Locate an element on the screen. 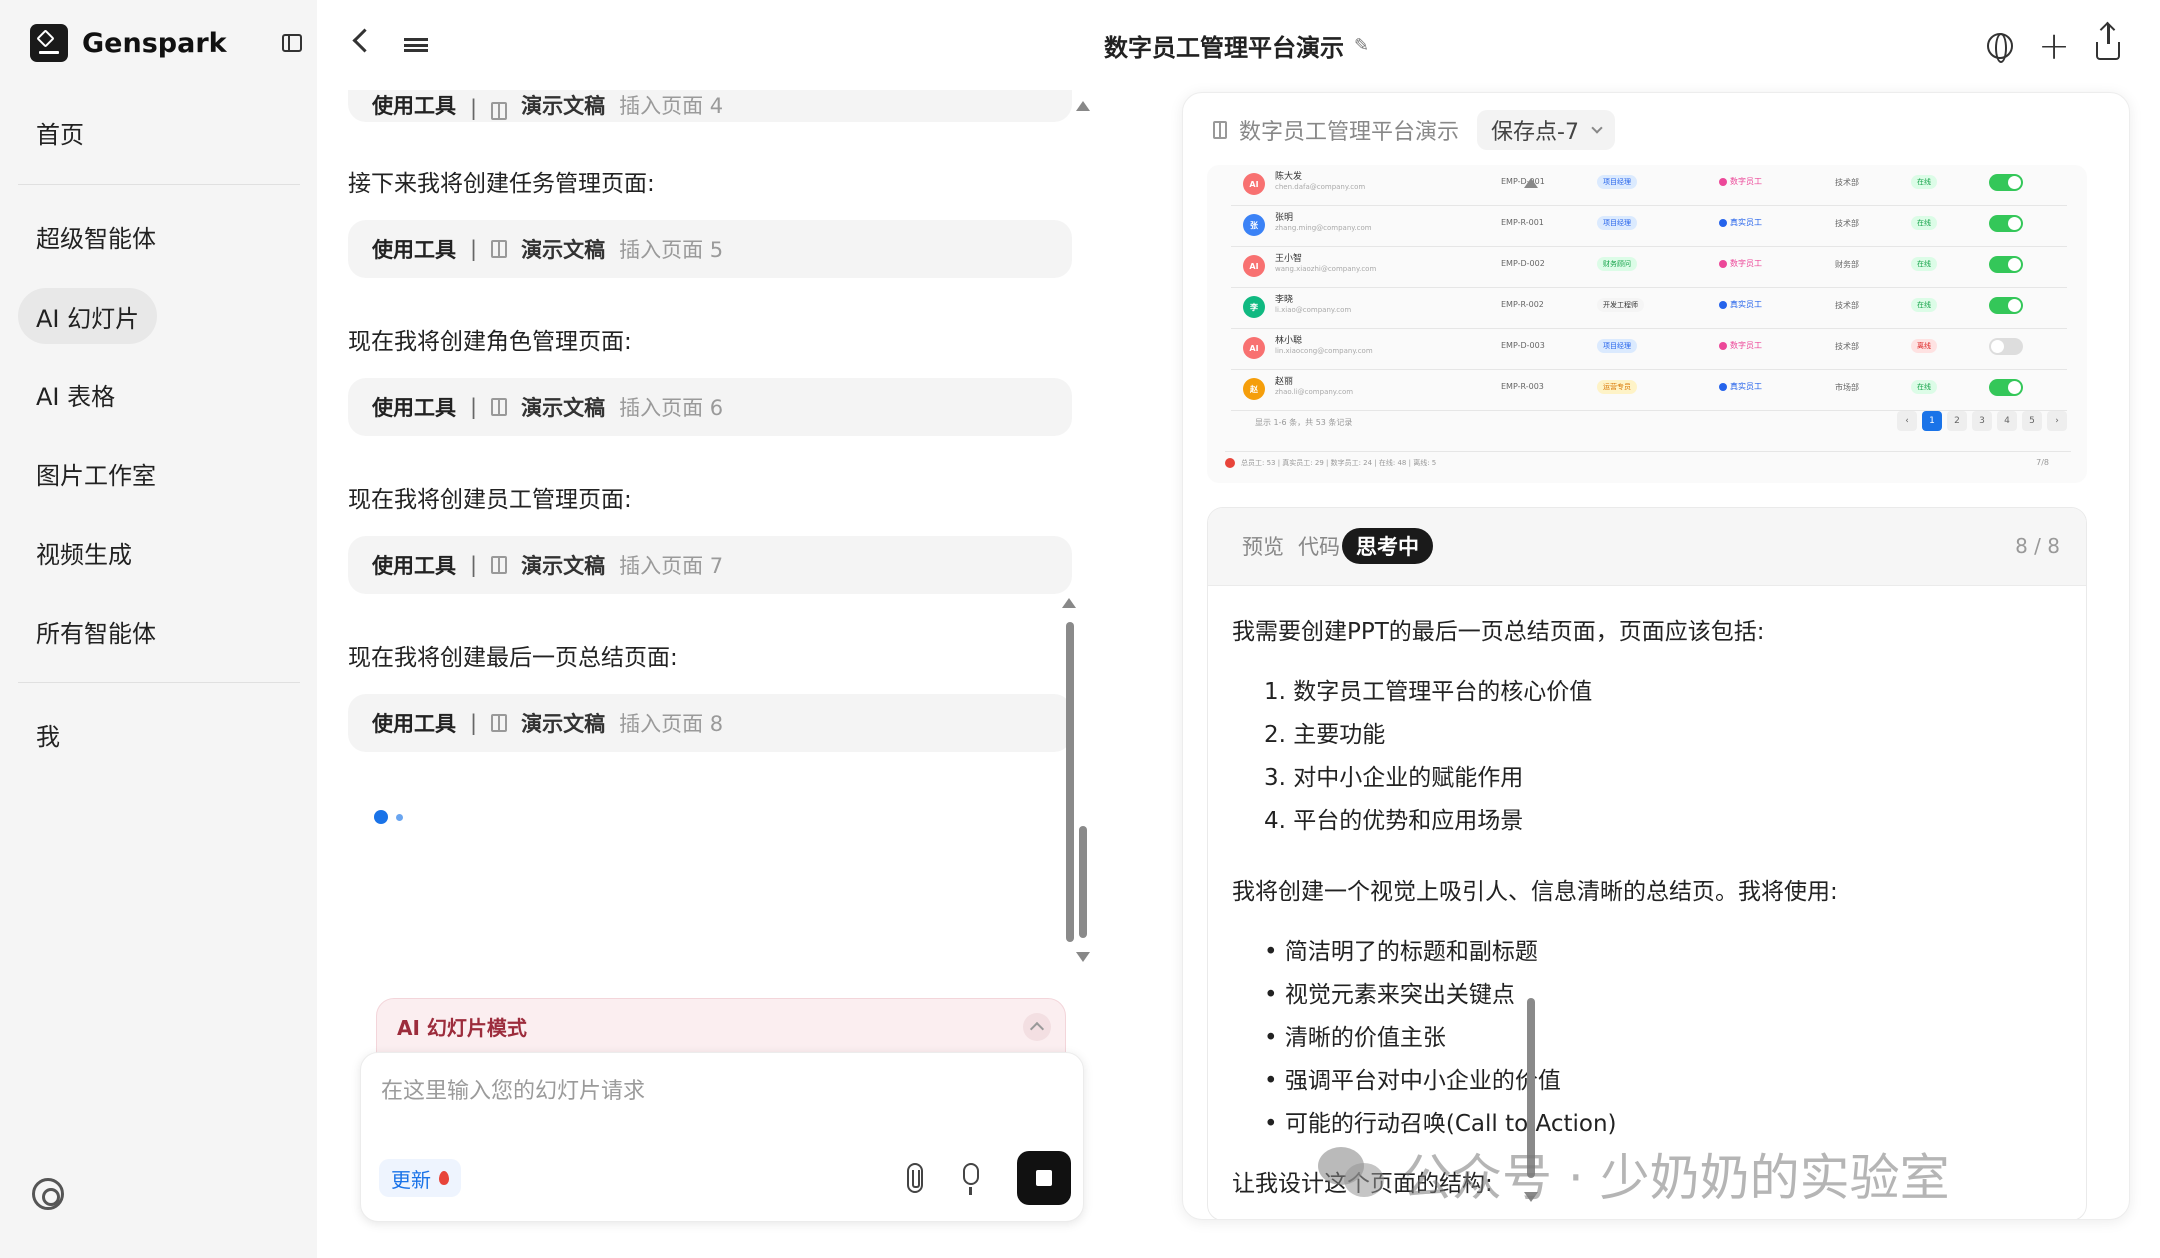  chevron-up-icon is located at coordinates (1037, 1027).